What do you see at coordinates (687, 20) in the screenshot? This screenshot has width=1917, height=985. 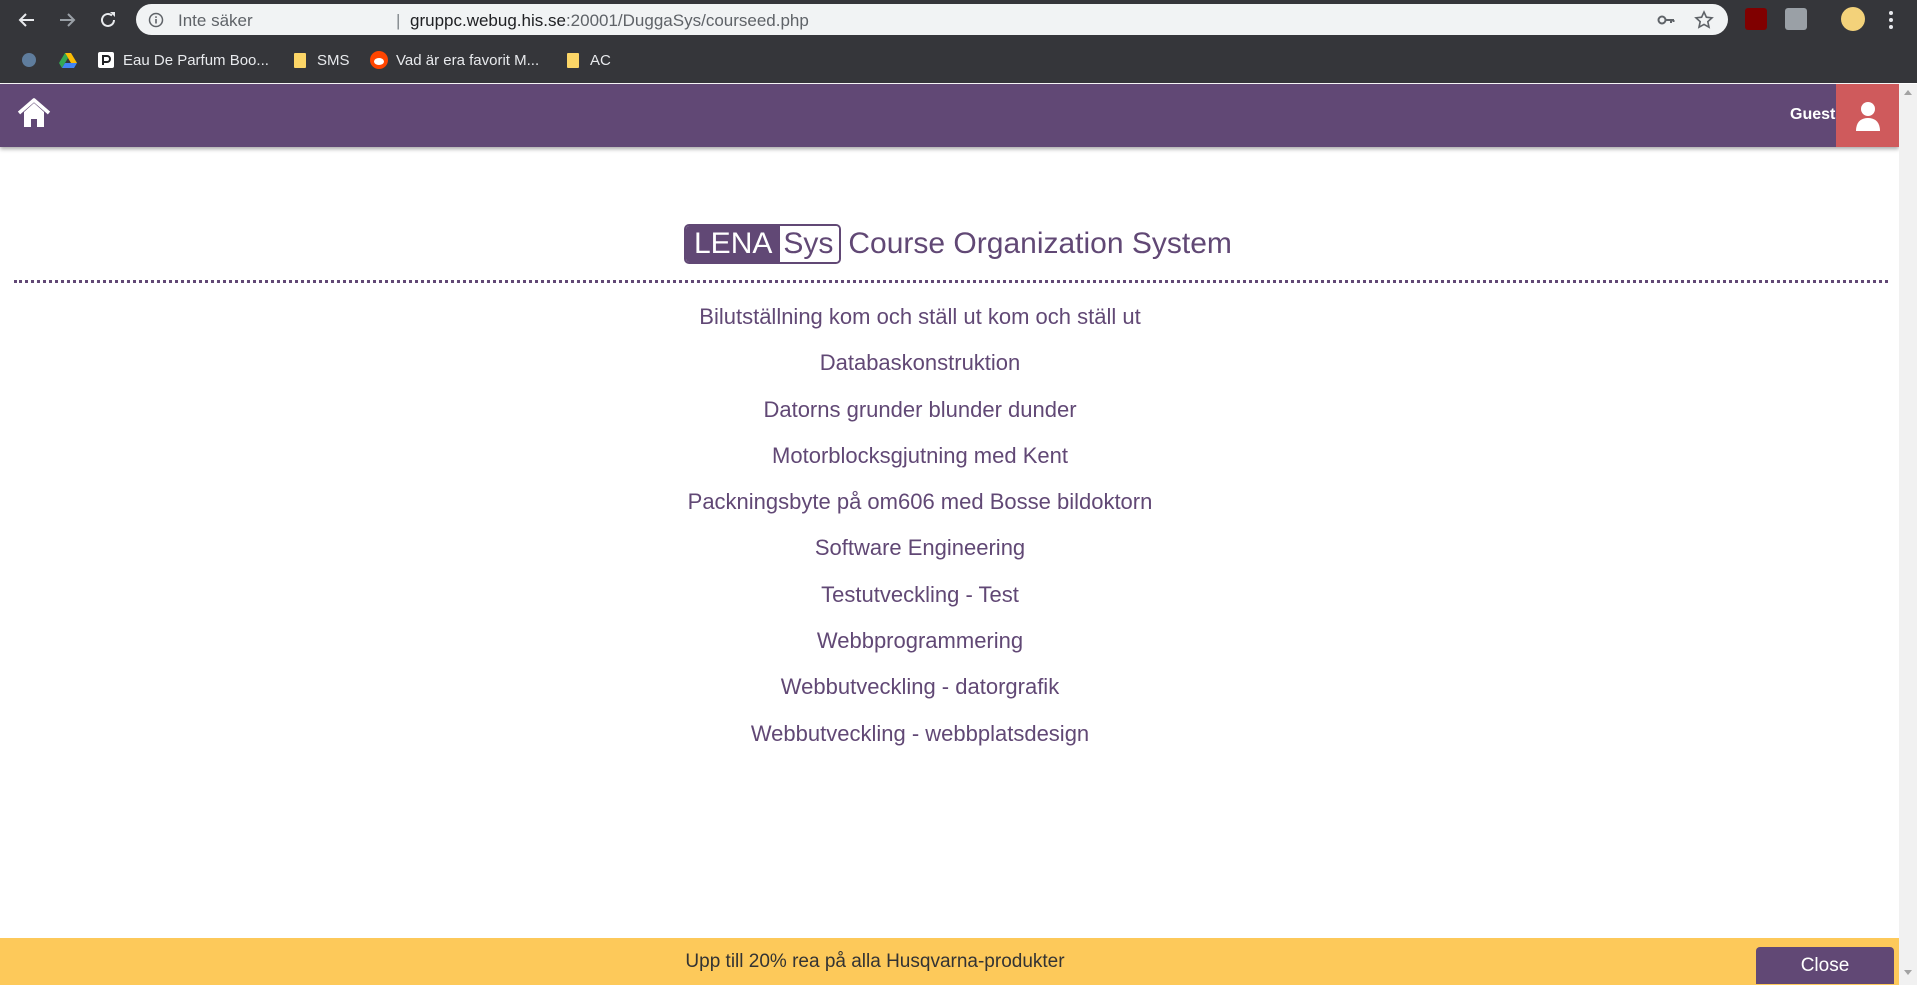 I see `url-path: :20001/DuggaSys/courseed.php` at bounding box center [687, 20].